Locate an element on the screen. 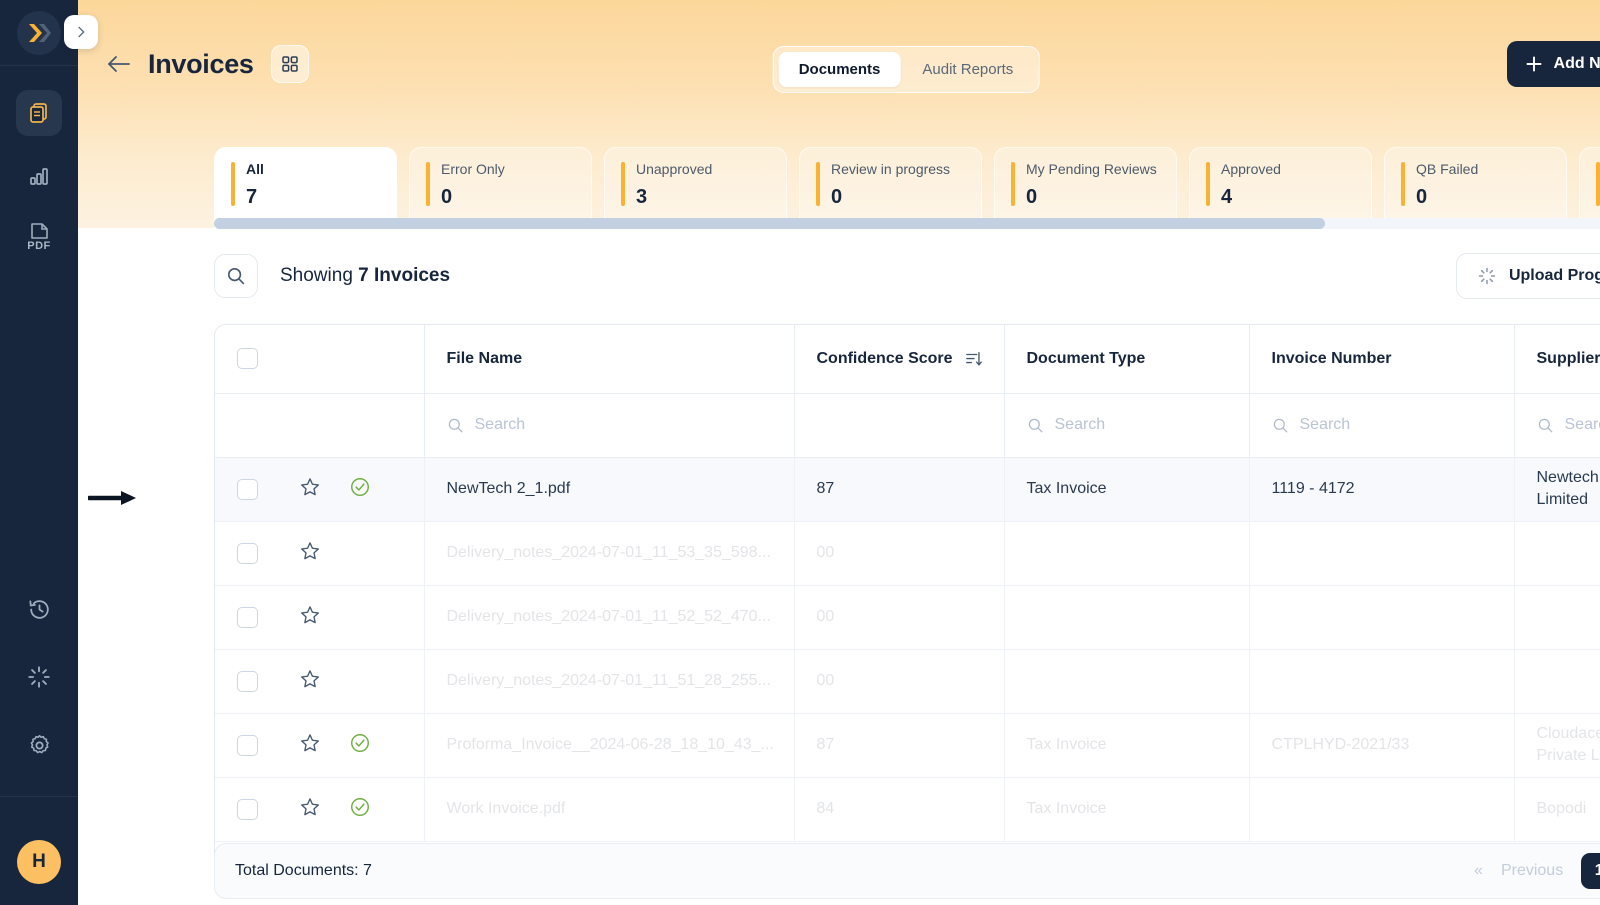 Image resolution: width=1600 pixels, height=905 pixels. column-header-invoice-number: Invoice Number is located at coordinates (1381, 359).